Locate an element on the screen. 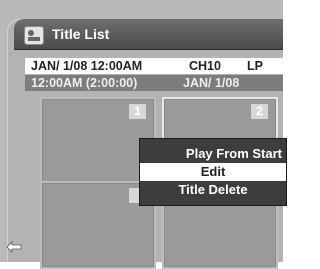 This screenshot has height=269, width=320. channel-label: CH10 is located at coordinates (205, 66).